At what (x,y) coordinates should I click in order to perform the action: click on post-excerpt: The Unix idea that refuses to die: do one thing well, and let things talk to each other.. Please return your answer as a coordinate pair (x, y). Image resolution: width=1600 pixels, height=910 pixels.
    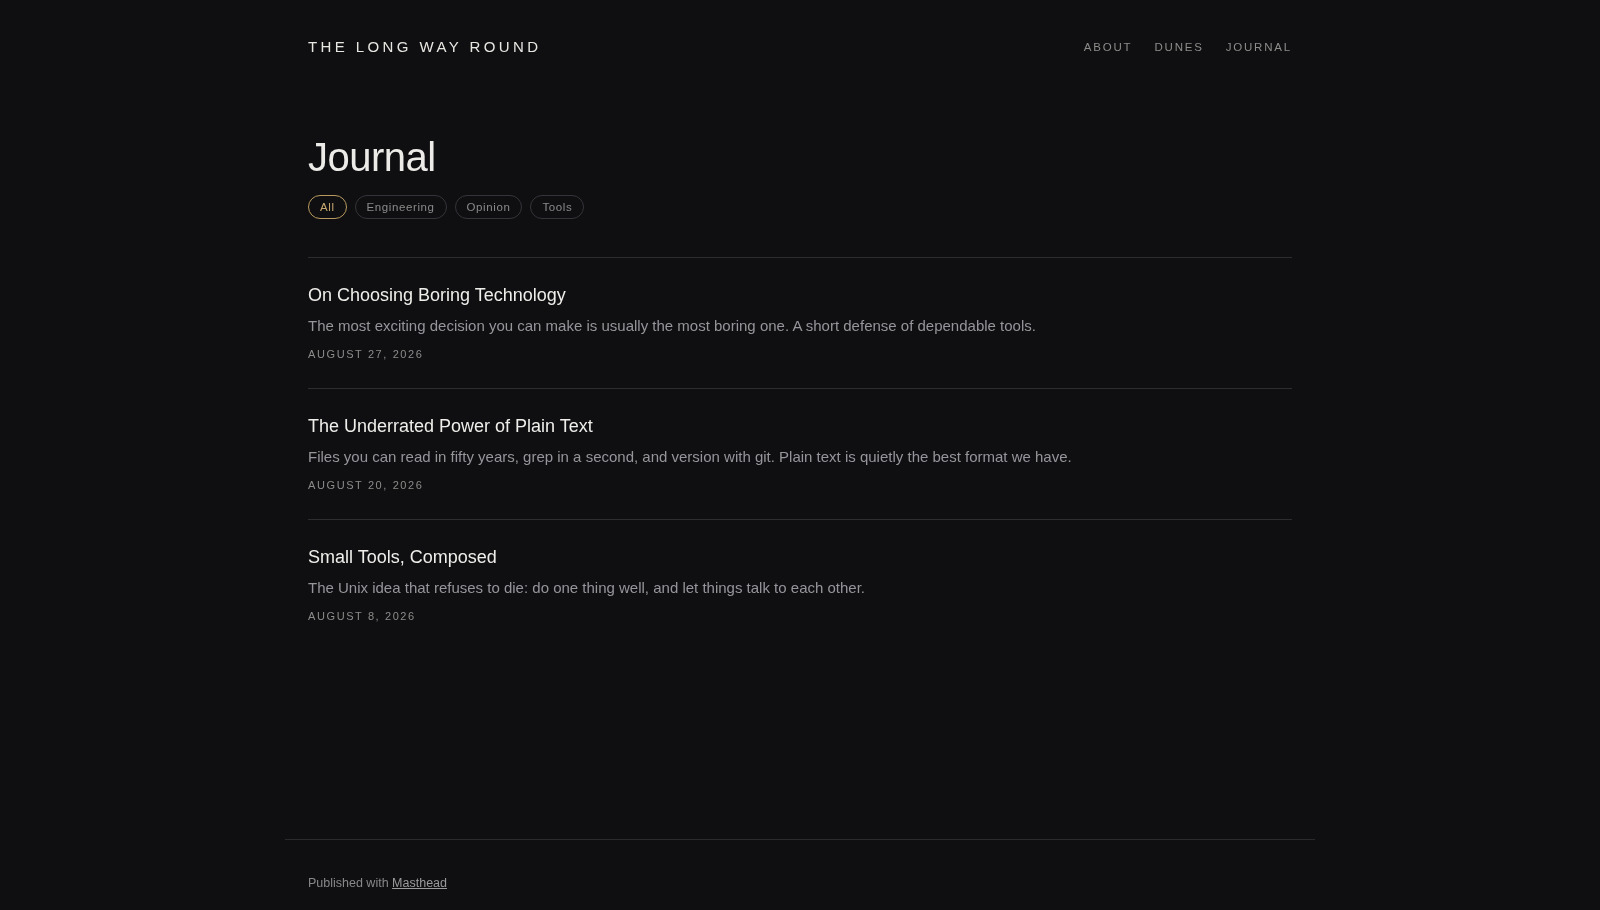
    Looking at the image, I should click on (587, 588).